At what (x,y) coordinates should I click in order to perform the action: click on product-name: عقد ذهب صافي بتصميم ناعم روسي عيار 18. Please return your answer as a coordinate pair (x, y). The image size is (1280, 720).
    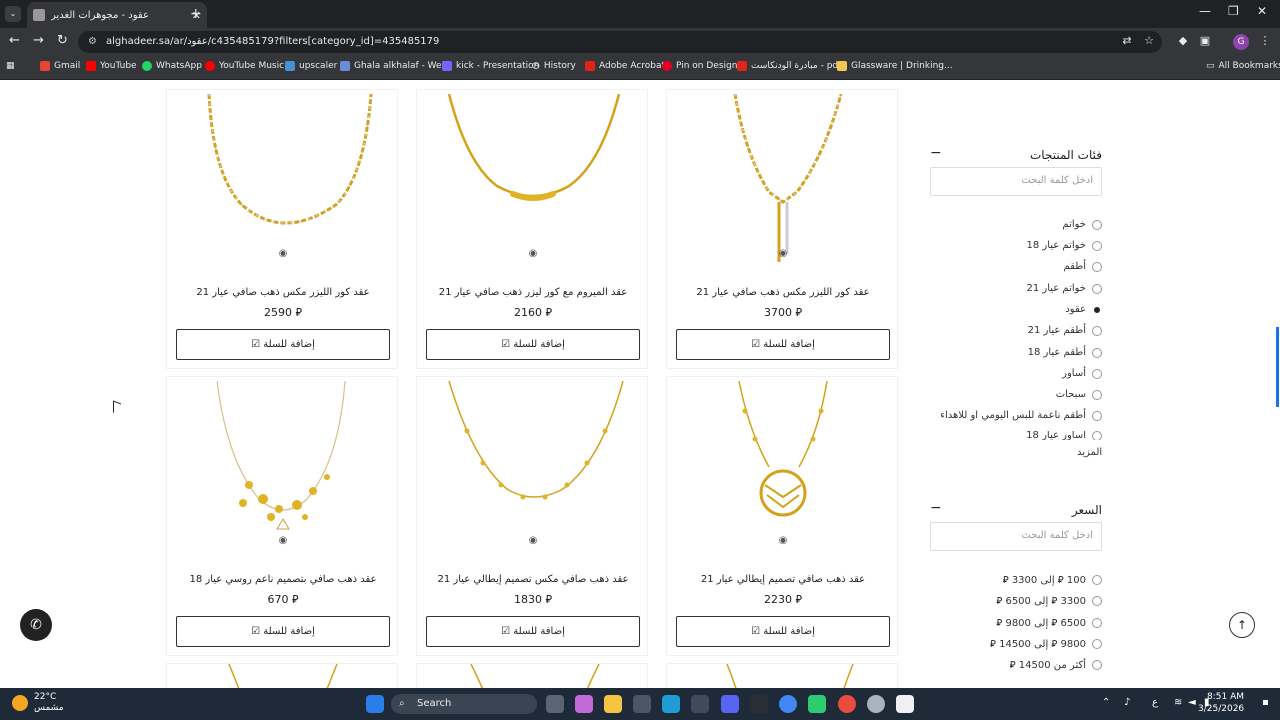
    Looking at the image, I should click on (283, 579).